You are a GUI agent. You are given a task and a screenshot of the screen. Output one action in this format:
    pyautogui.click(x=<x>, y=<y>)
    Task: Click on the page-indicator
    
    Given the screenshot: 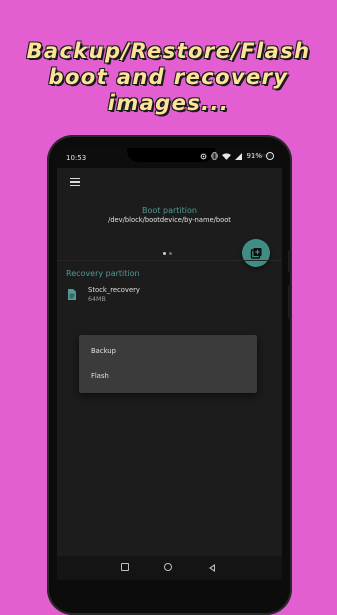 What is the action you would take?
    pyautogui.click(x=167, y=253)
    